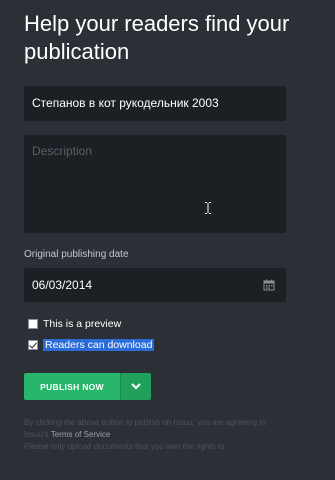  Describe the element at coordinates (37, 434) in the screenshot. I see `disclaimer-prefix: Issuu's` at that location.